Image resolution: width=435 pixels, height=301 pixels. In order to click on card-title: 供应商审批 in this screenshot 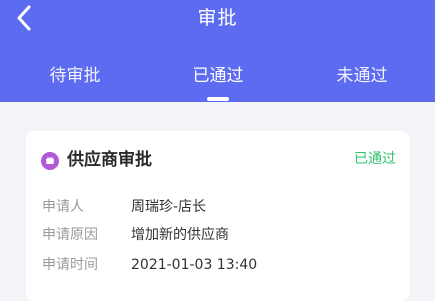, I will do `click(109, 160)`.